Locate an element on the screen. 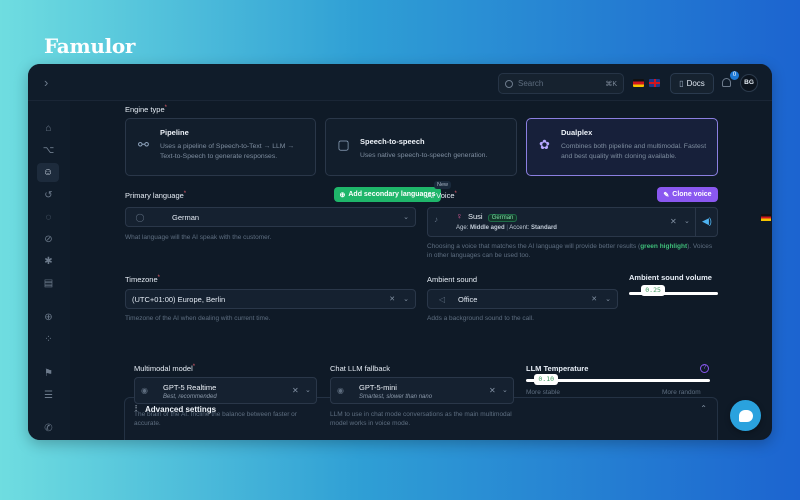 This screenshot has height=500, width=800. chat-bubble-icon is located at coordinates (745, 415).